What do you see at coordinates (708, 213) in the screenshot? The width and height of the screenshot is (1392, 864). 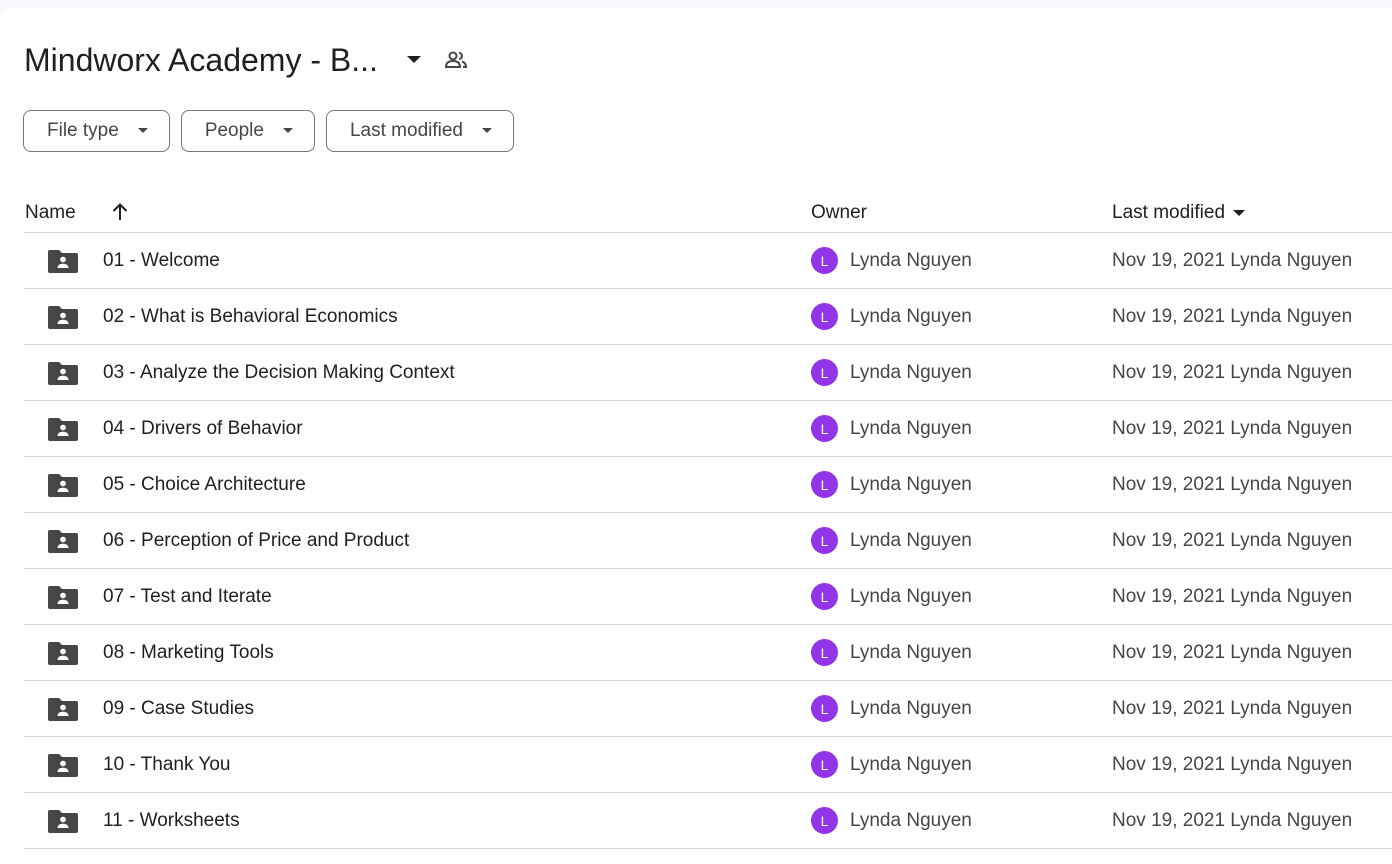 I see `column-header-row: Name Owner Last modified` at bounding box center [708, 213].